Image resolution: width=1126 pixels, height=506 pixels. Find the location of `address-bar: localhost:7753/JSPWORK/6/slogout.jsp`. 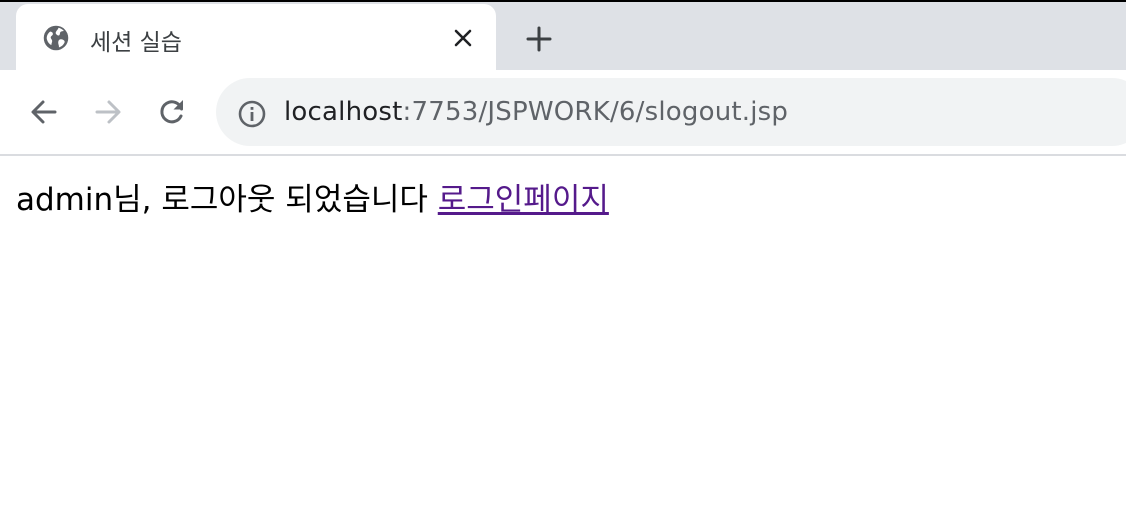

address-bar: localhost:7753/JSPWORK/6/slogout.jsp is located at coordinates (671, 112).